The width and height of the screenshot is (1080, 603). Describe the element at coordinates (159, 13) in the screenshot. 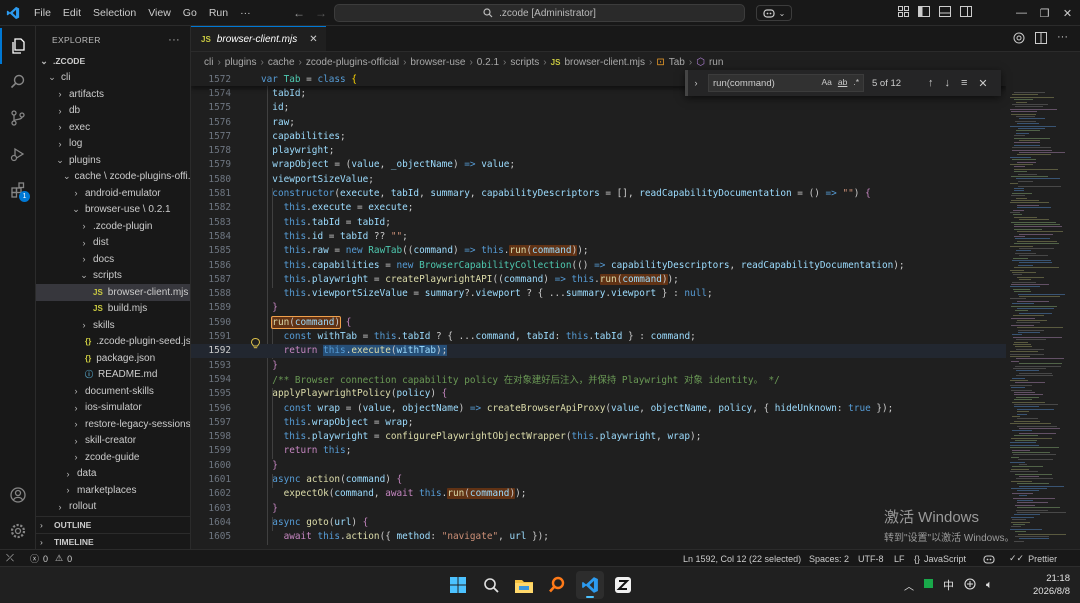

I see `menu-view: View` at that location.